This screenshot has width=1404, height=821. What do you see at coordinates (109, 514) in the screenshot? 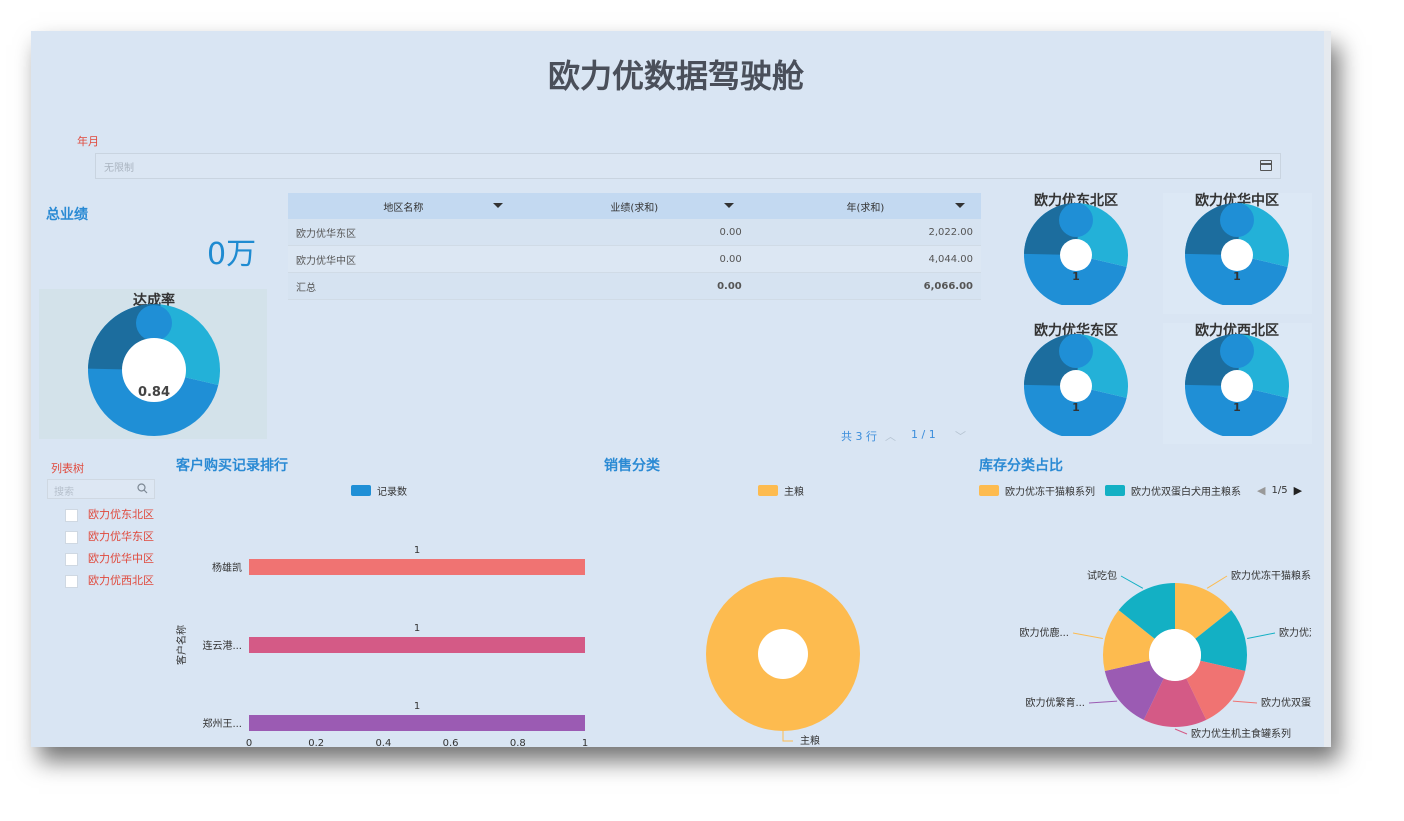
I see `tree-item: 欧力优东北区` at bounding box center [109, 514].